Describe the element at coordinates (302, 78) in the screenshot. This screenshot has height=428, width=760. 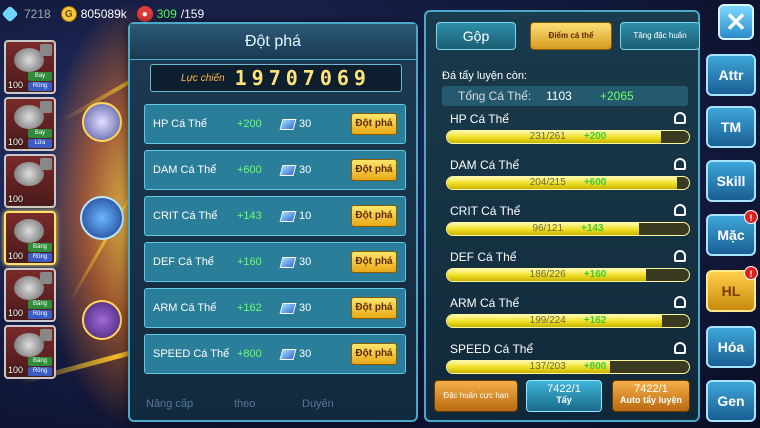
I see `combat-power-value: 19707069` at that location.